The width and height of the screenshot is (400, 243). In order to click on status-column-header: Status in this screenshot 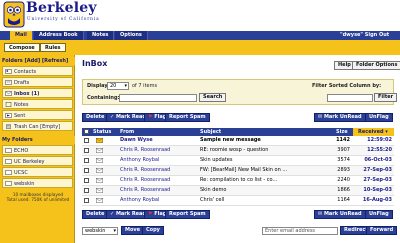, I will do `click(102, 132)`.